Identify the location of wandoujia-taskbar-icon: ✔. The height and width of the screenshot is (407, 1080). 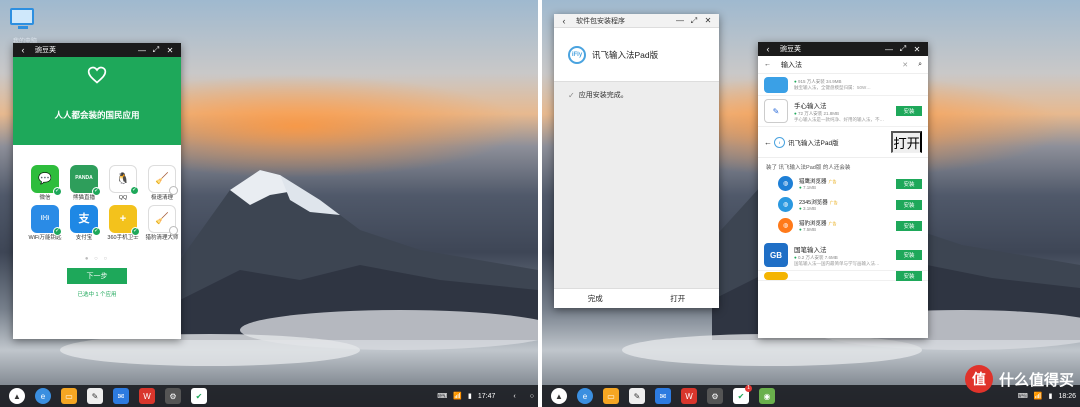
(199, 396).